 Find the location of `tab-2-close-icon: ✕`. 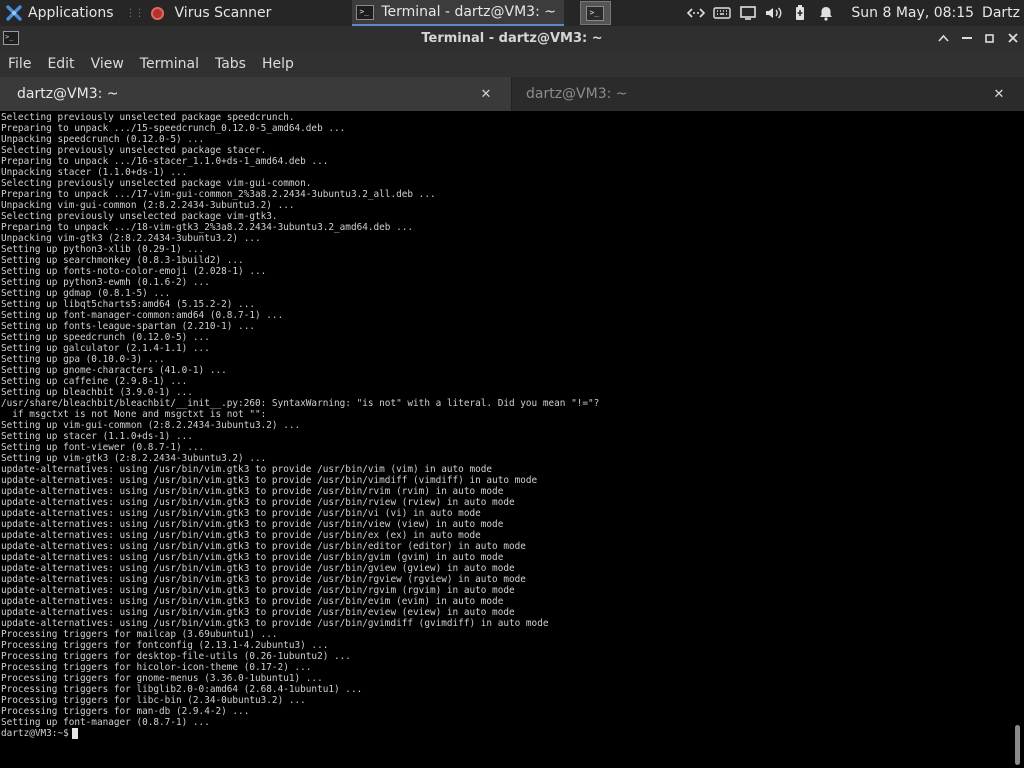

tab-2-close-icon: ✕ is located at coordinates (999, 94).